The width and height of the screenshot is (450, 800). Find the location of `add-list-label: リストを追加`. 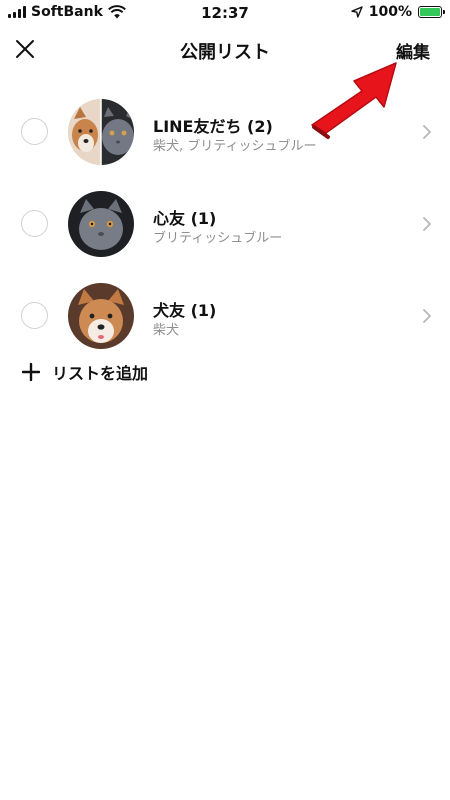

add-list-label: リストを追加 is located at coordinates (100, 373).